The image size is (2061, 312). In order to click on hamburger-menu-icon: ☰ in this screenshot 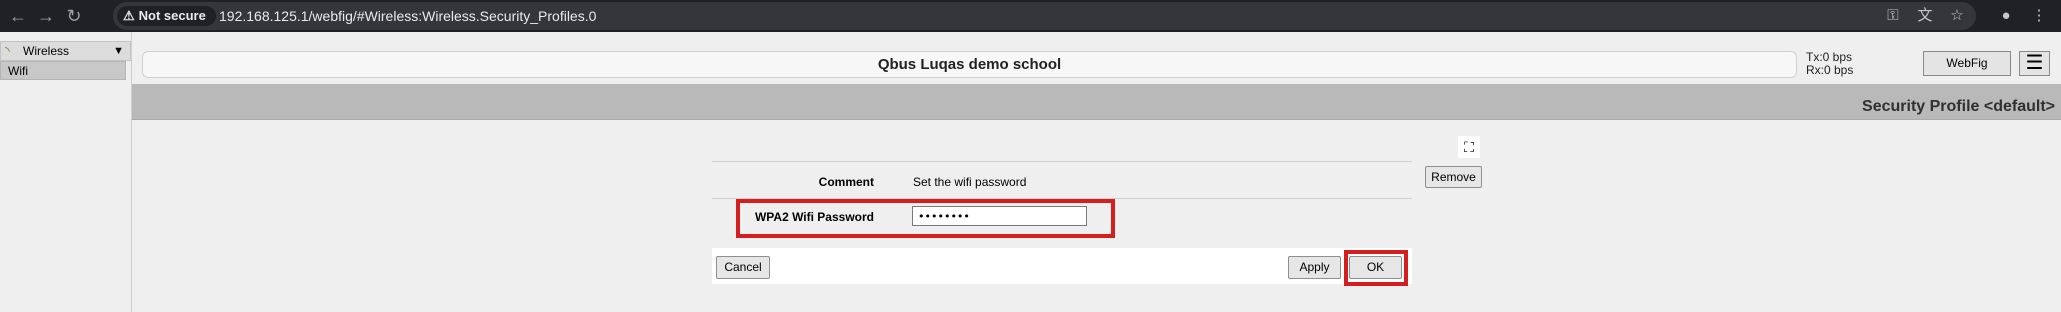, I will do `click(2034, 63)`.